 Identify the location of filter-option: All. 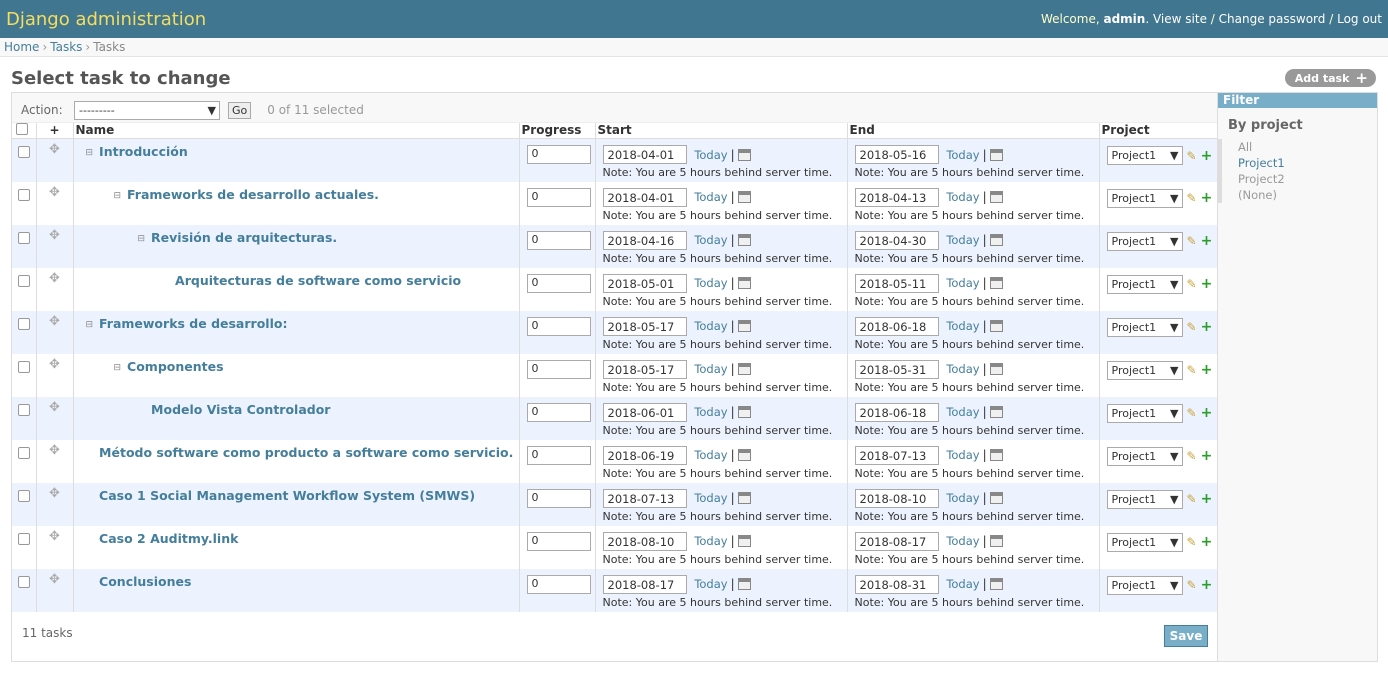
(1304, 147).